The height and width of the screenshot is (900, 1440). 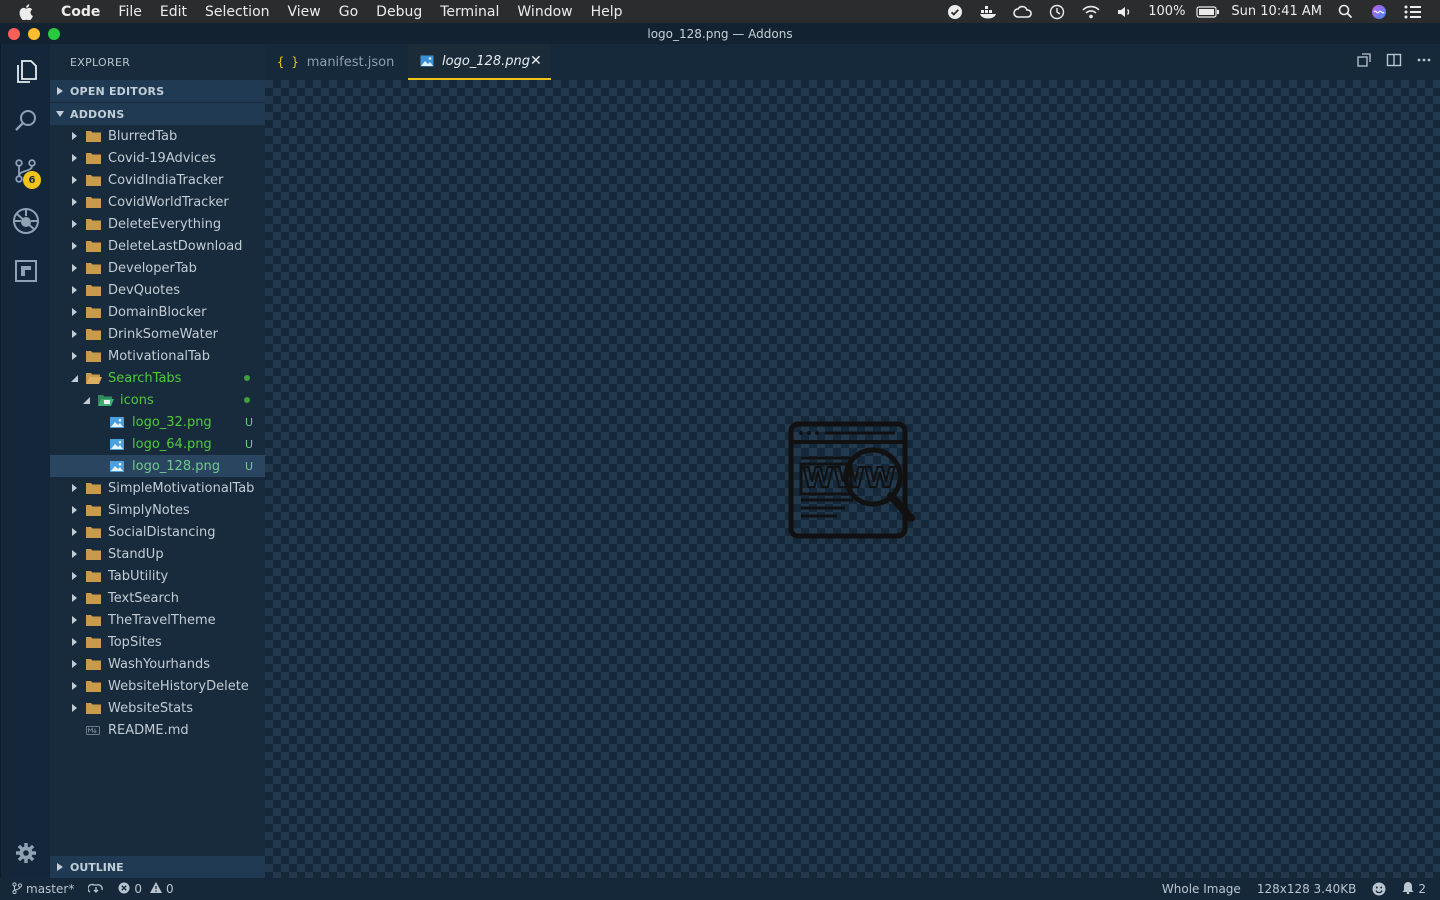 I want to click on tree-item-label: BlurredTab, so click(x=143, y=136).